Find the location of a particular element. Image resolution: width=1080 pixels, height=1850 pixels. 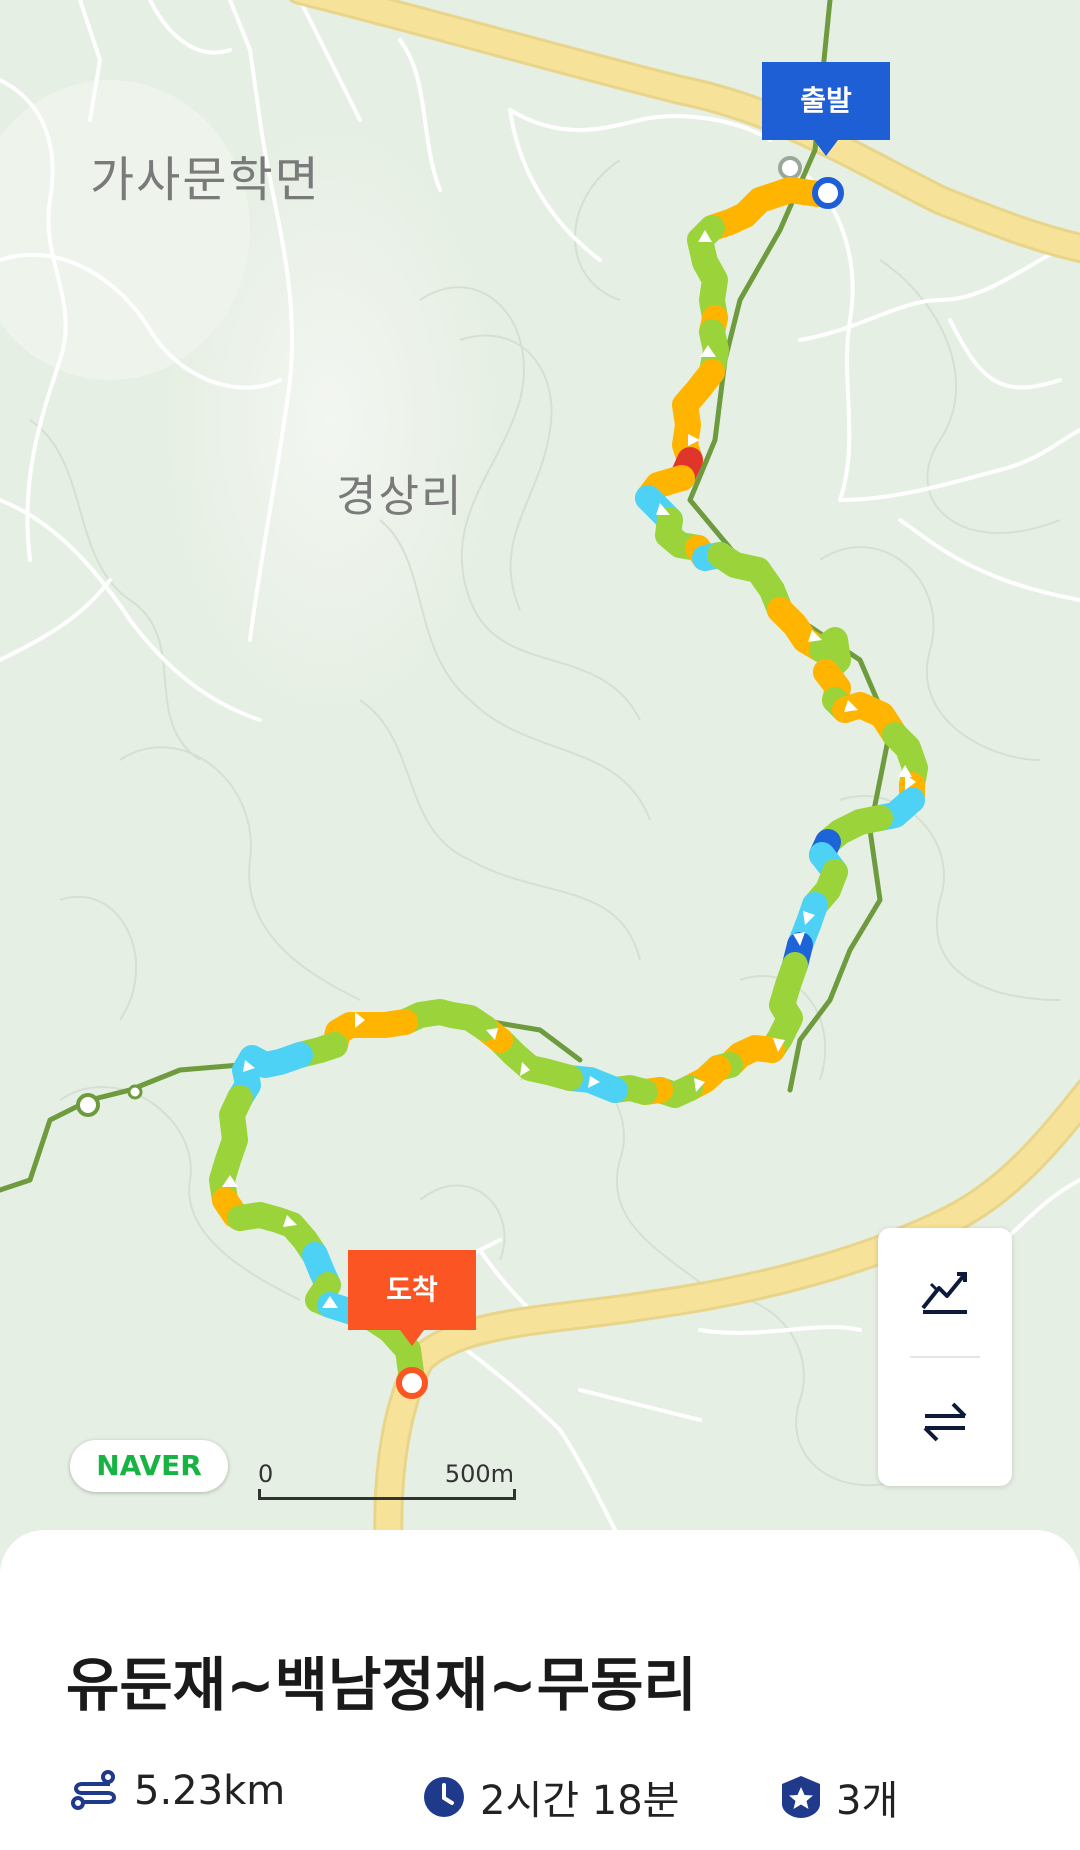

duration-value: 2시간 18분 is located at coordinates (580, 1801).